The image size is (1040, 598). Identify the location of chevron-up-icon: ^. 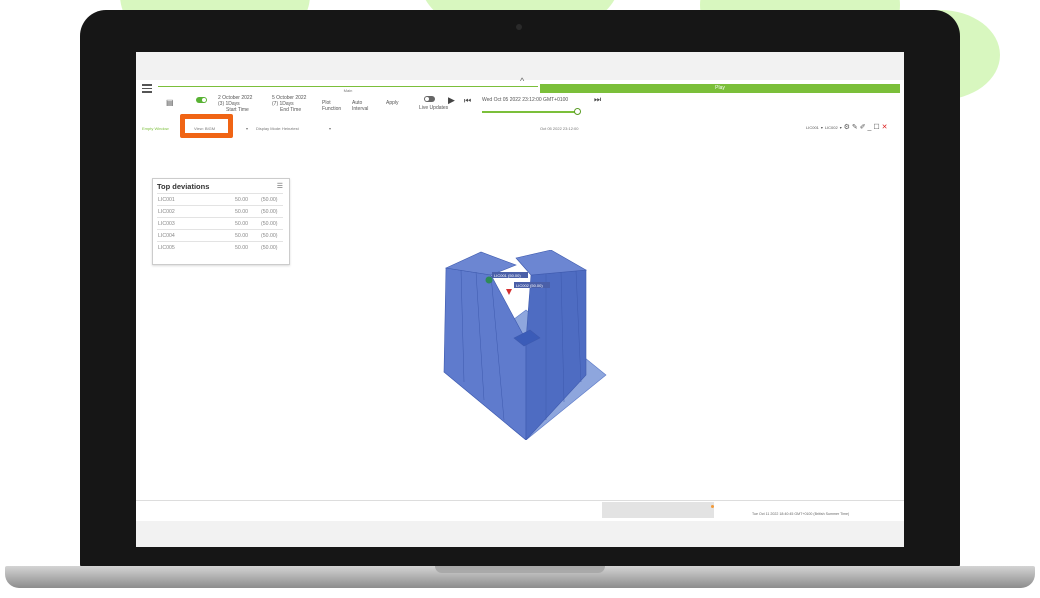
(522, 81).